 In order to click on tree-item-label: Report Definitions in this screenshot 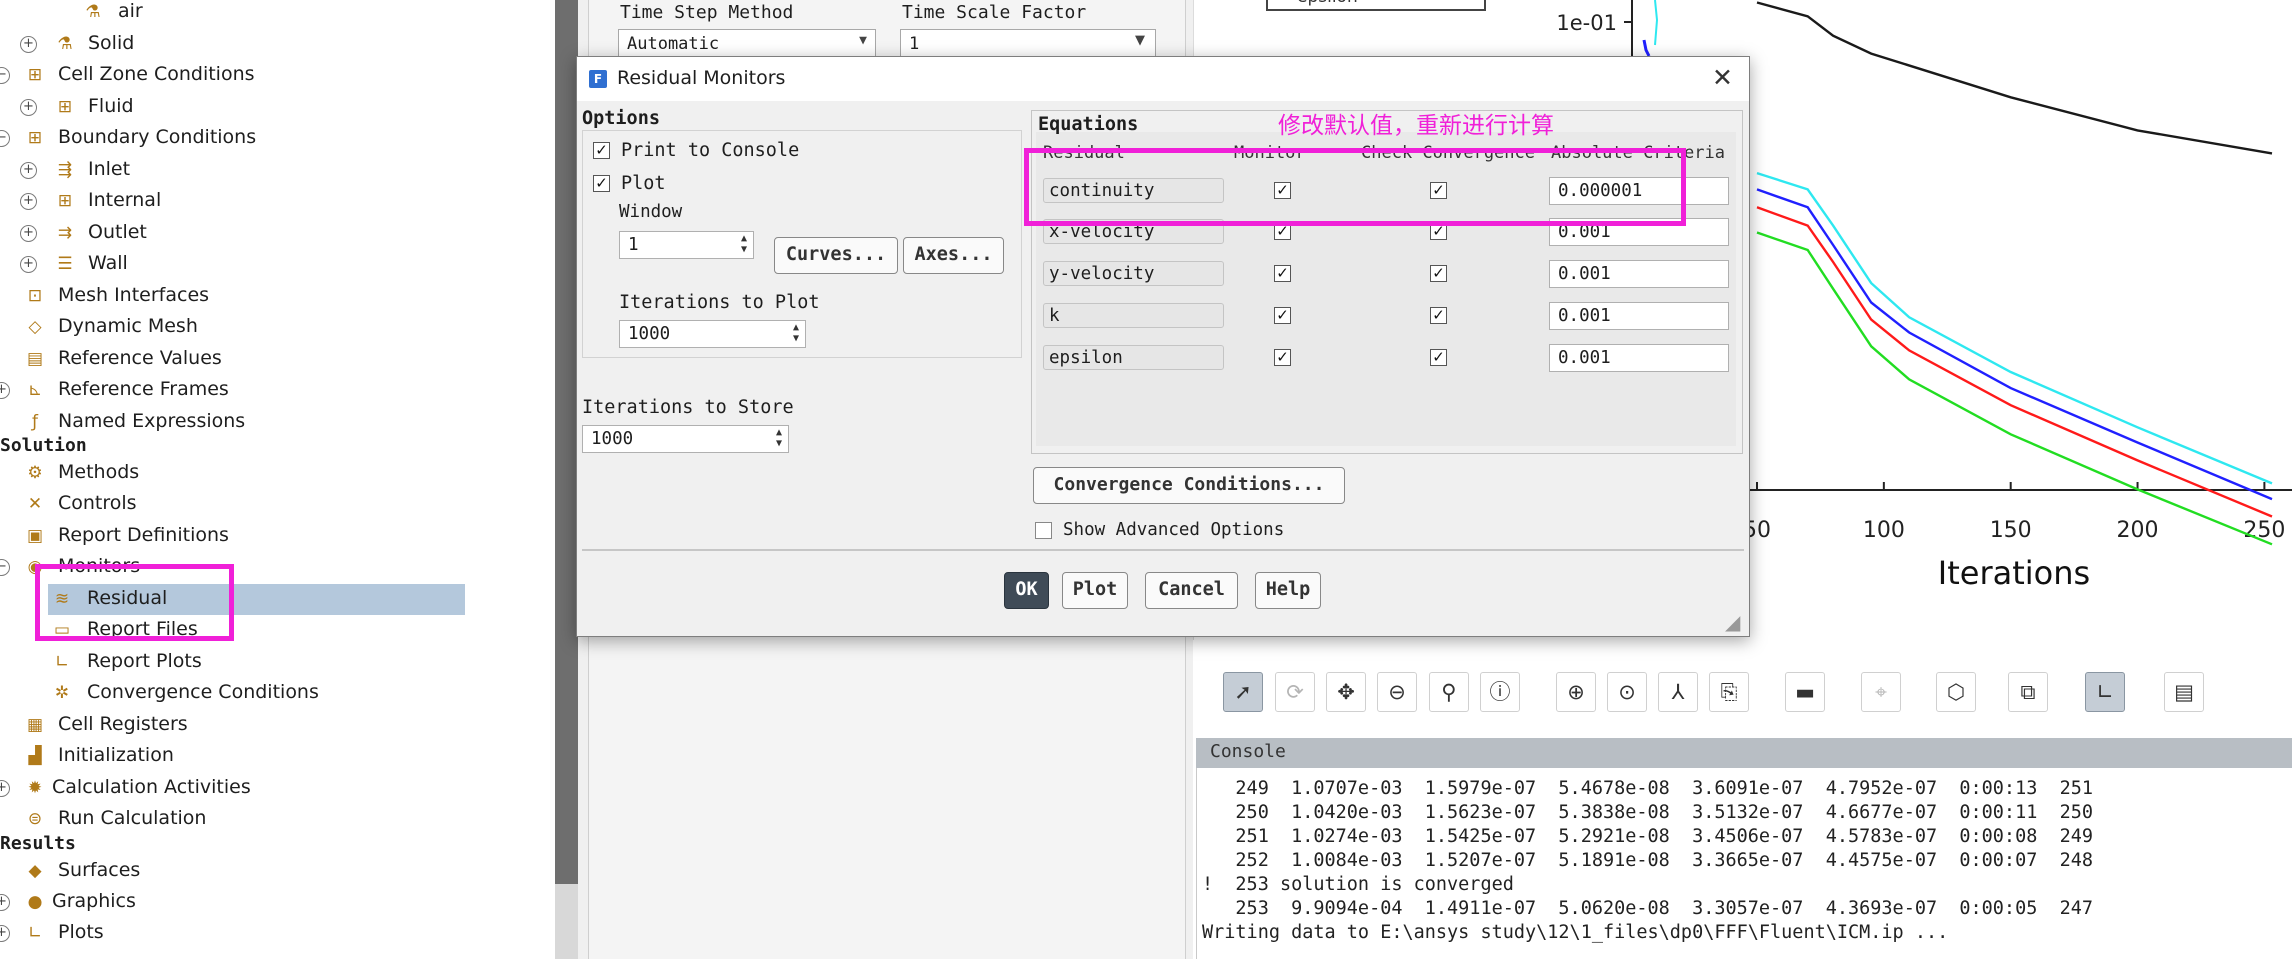, I will do `click(143, 535)`.